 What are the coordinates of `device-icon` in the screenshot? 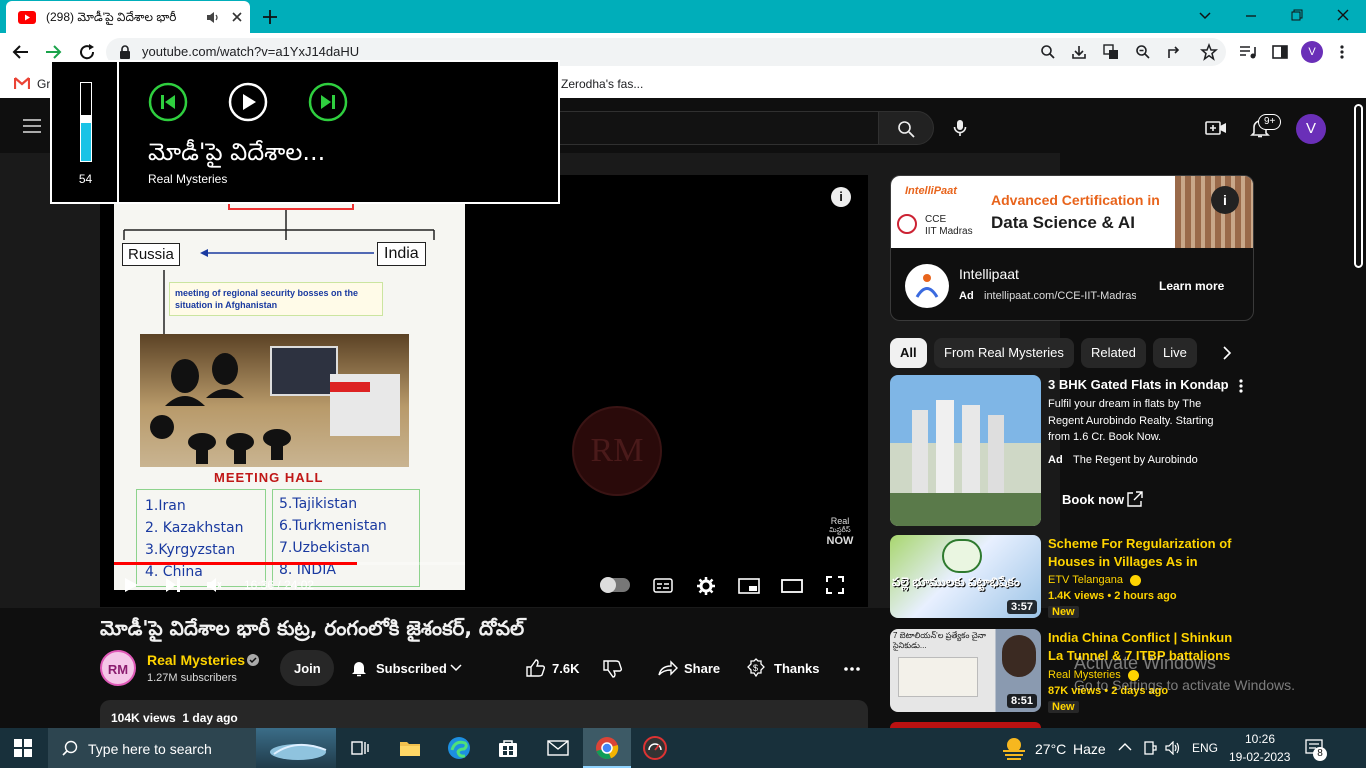 It's located at (1150, 748).